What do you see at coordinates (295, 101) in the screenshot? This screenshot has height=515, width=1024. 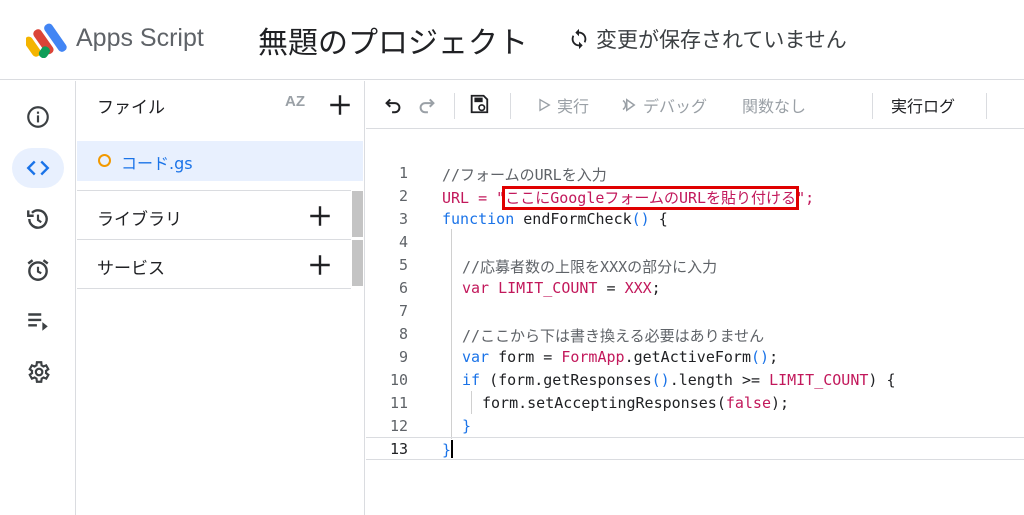 I see `sort-az-icon: AZ` at bounding box center [295, 101].